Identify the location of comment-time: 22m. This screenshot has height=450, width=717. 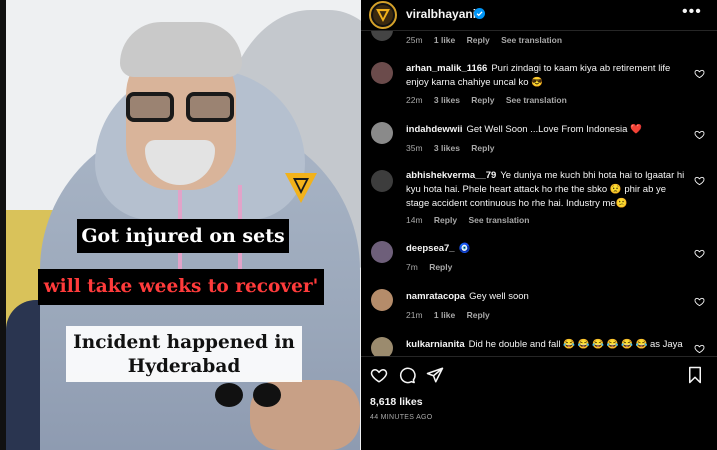
(414, 100).